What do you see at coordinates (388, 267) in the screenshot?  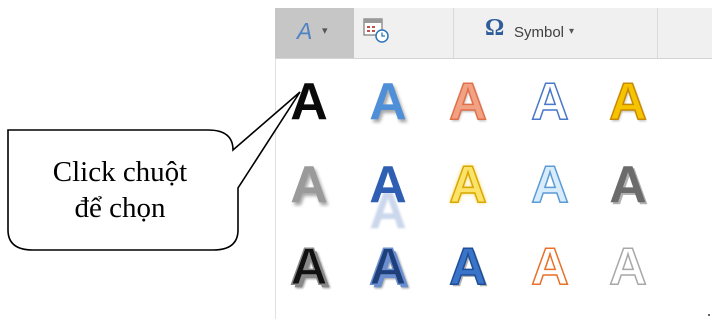 I see `wordart-style-12: A` at bounding box center [388, 267].